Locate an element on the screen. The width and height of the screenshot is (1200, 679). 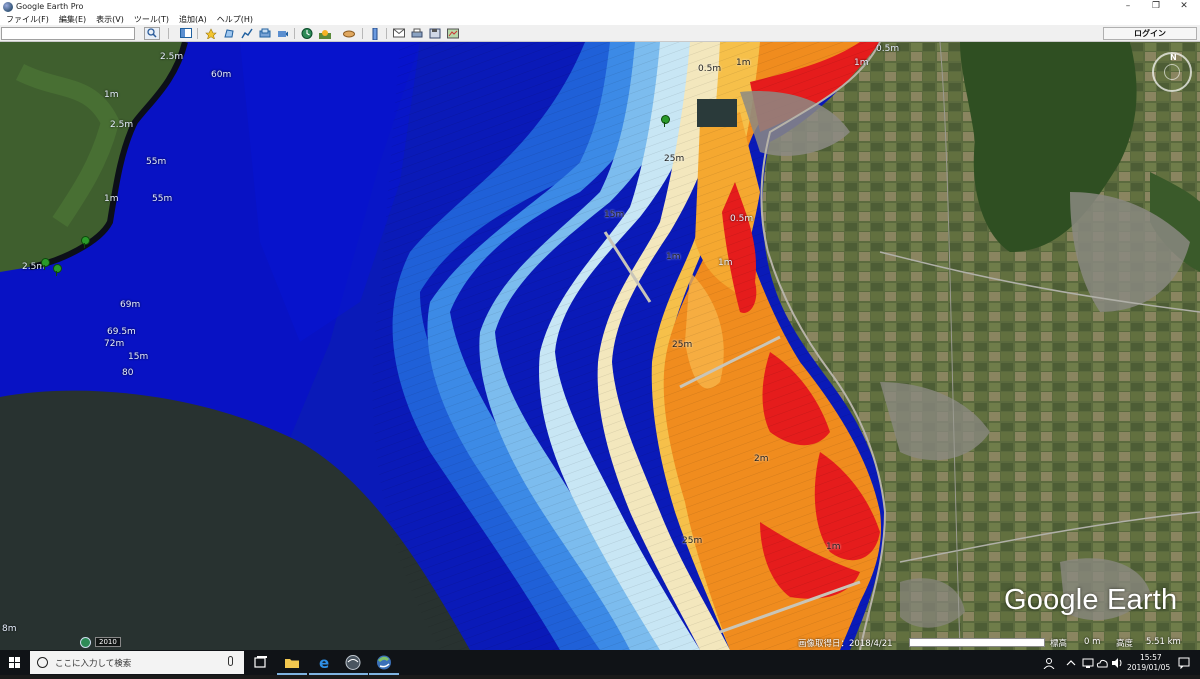
add-placemark-button is located at coordinates (211, 33).